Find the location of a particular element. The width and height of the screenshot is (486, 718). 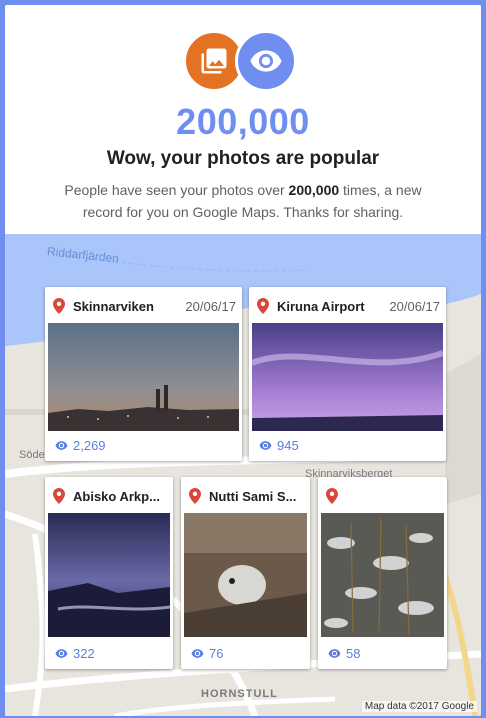

views-count: 76 is located at coordinates (207, 653).